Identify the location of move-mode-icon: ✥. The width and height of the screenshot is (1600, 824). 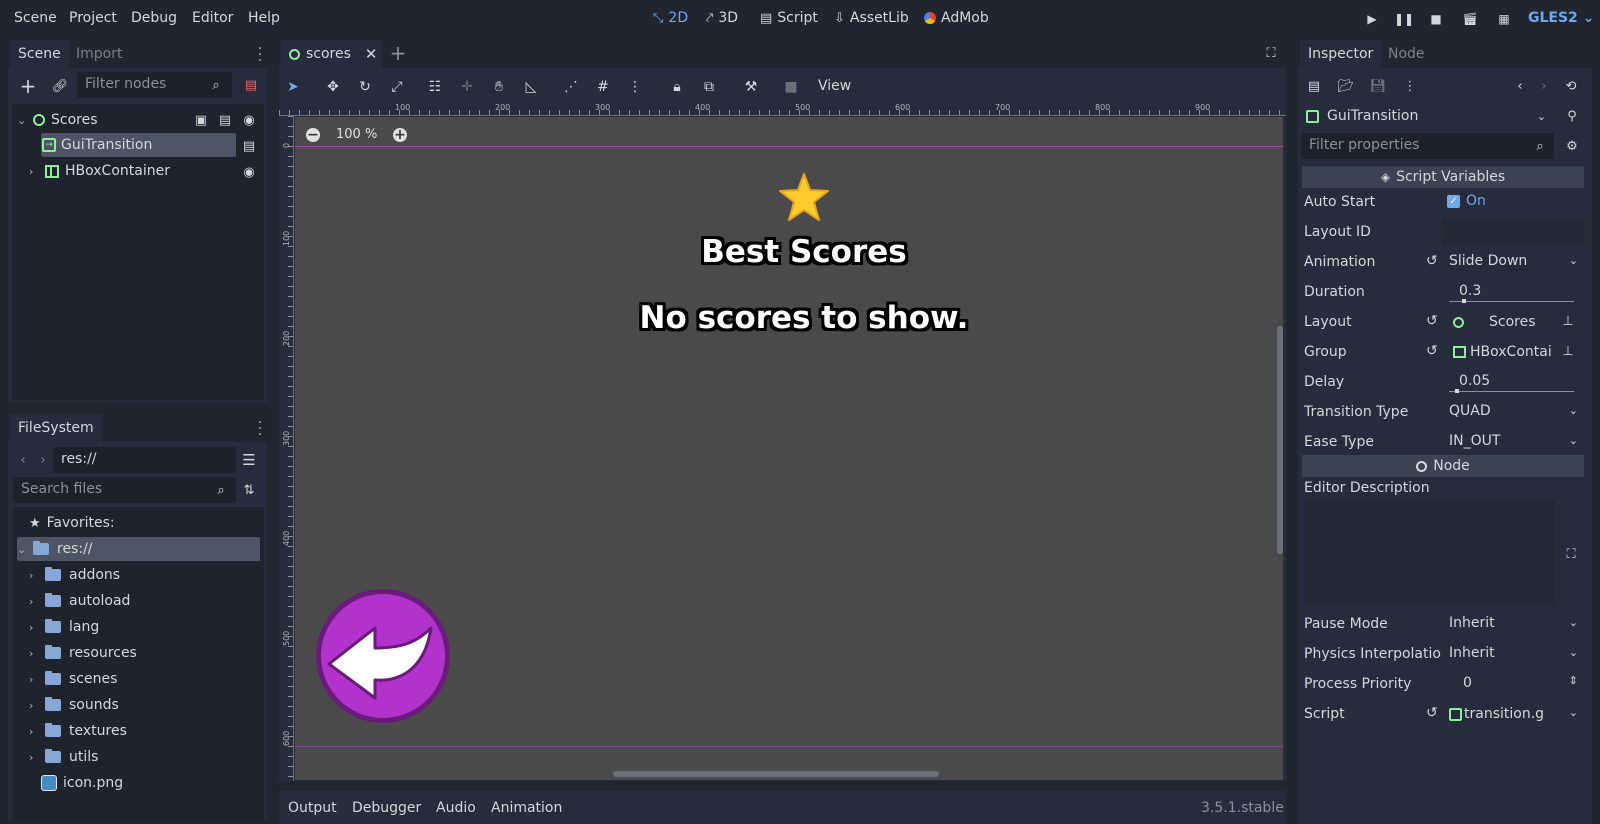
(333, 87).